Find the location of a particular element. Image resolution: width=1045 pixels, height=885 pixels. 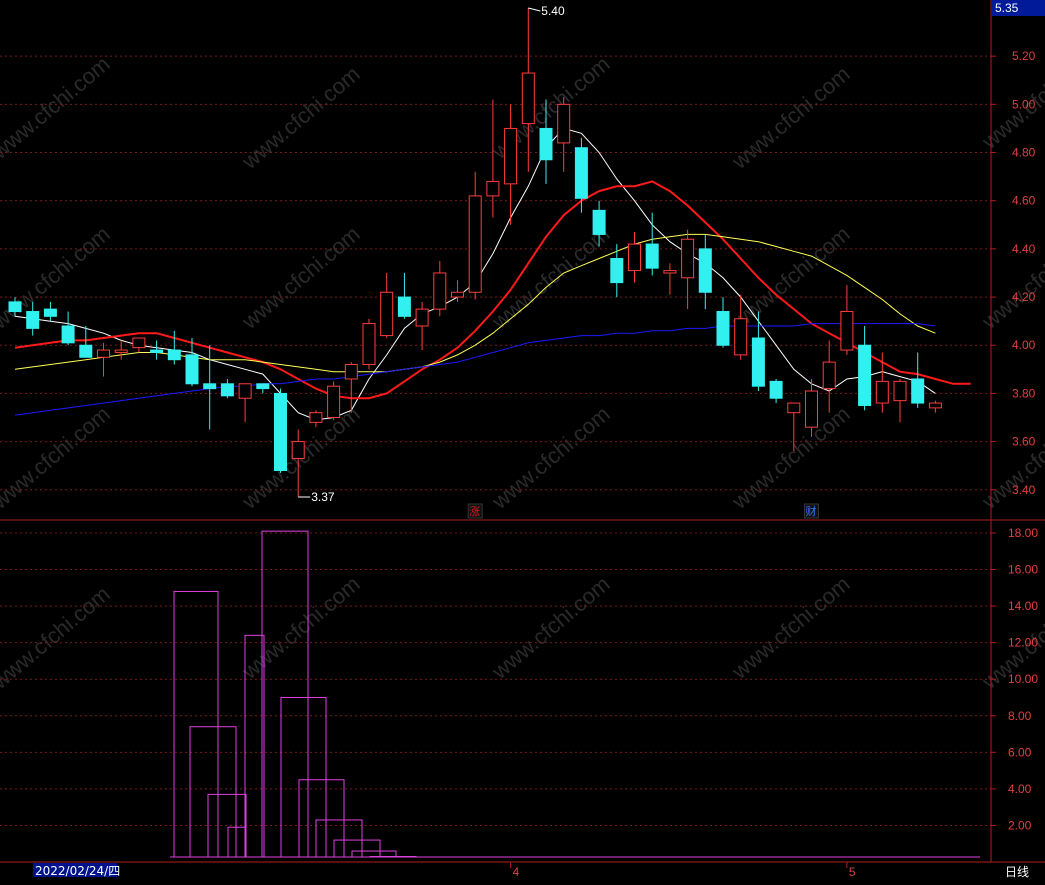

volume-tick-label: 18.00 is located at coordinates (1023, 533).